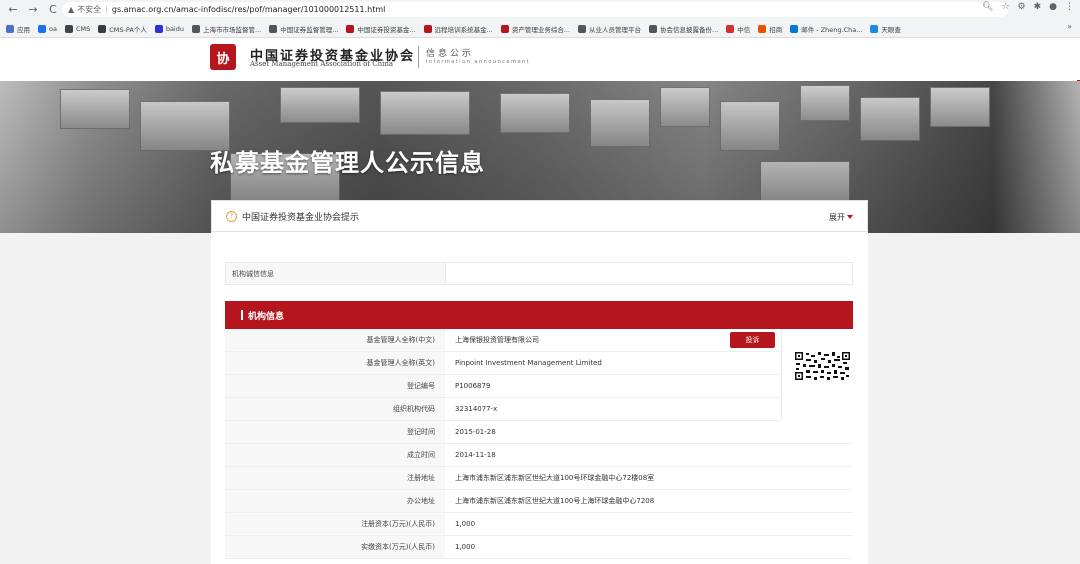  Describe the element at coordinates (850, 217) in the screenshot. I see `caret-down-icon` at that location.